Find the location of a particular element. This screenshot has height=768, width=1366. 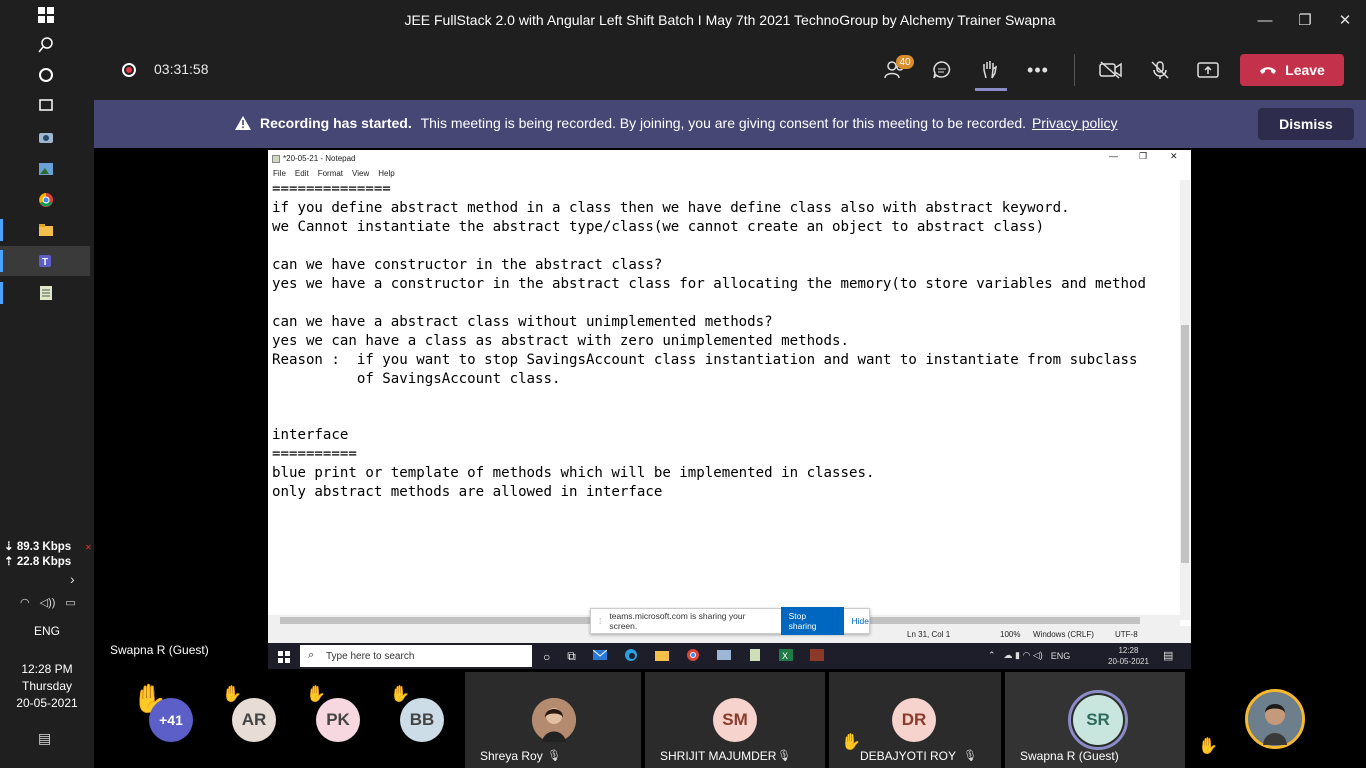

warning-icon is located at coordinates (243, 124).